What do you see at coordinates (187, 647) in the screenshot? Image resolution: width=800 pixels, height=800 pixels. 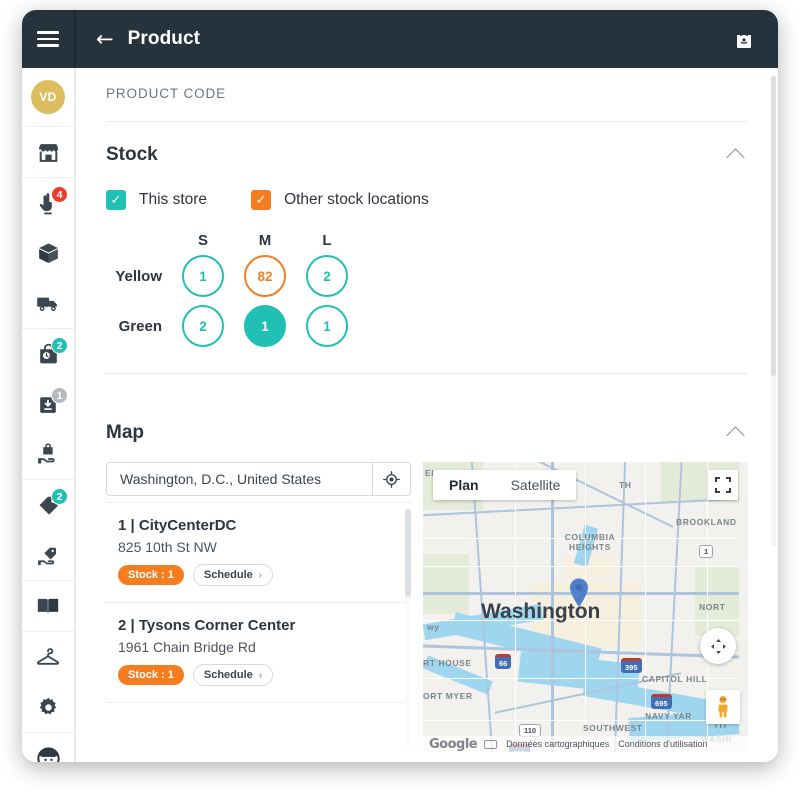 I see `location-address: 1961 Chain Bridge Rd` at bounding box center [187, 647].